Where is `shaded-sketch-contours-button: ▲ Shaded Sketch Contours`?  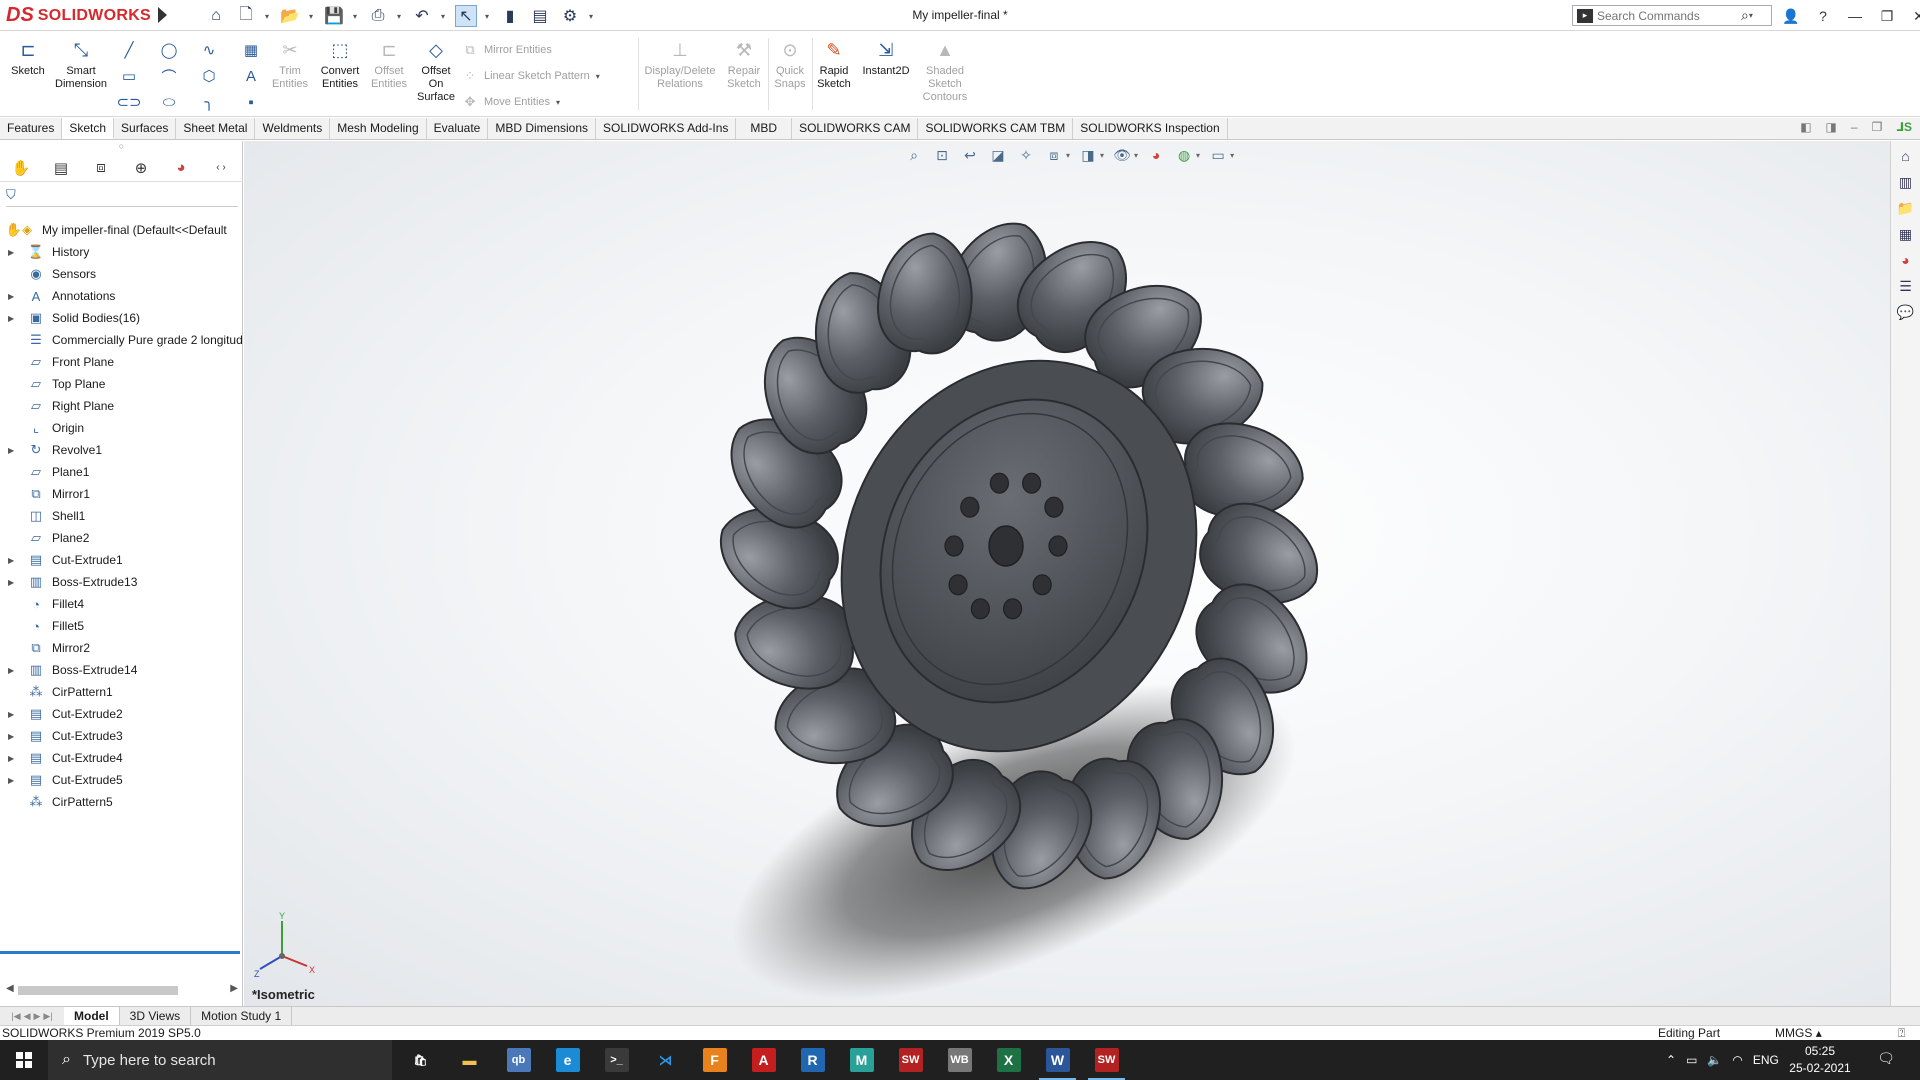 shaded-sketch-contours-button: ▲ Shaded Sketch Contours is located at coordinates (945, 71).